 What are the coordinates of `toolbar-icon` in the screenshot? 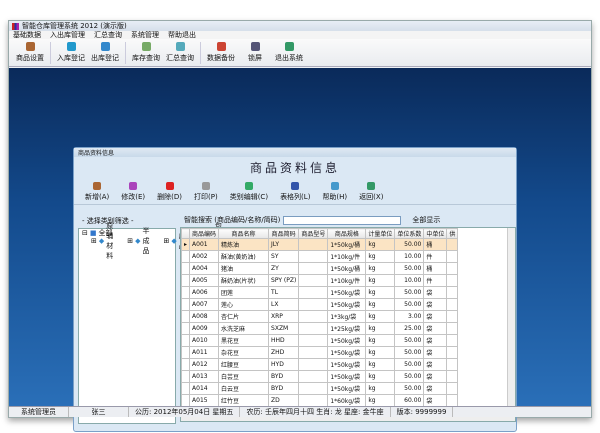 It's located at (255, 46).